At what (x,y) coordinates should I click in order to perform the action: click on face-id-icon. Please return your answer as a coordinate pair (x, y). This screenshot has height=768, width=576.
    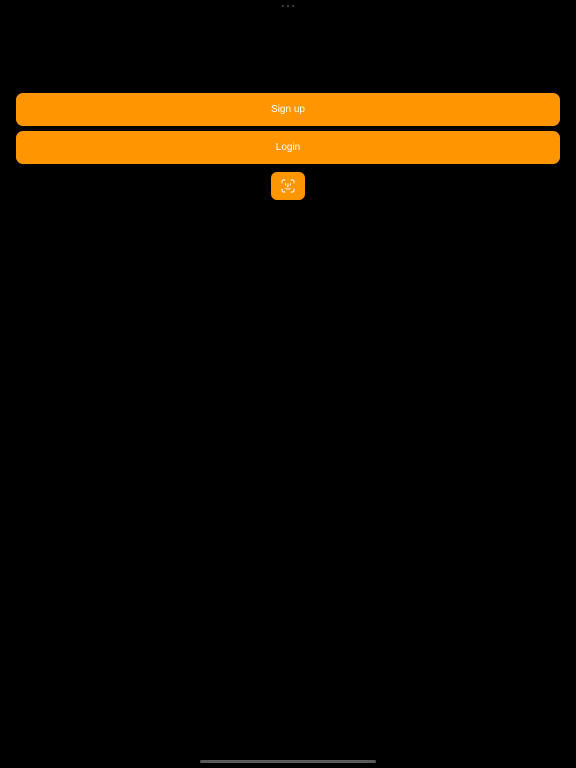
    Looking at the image, I should click on (288, 186).